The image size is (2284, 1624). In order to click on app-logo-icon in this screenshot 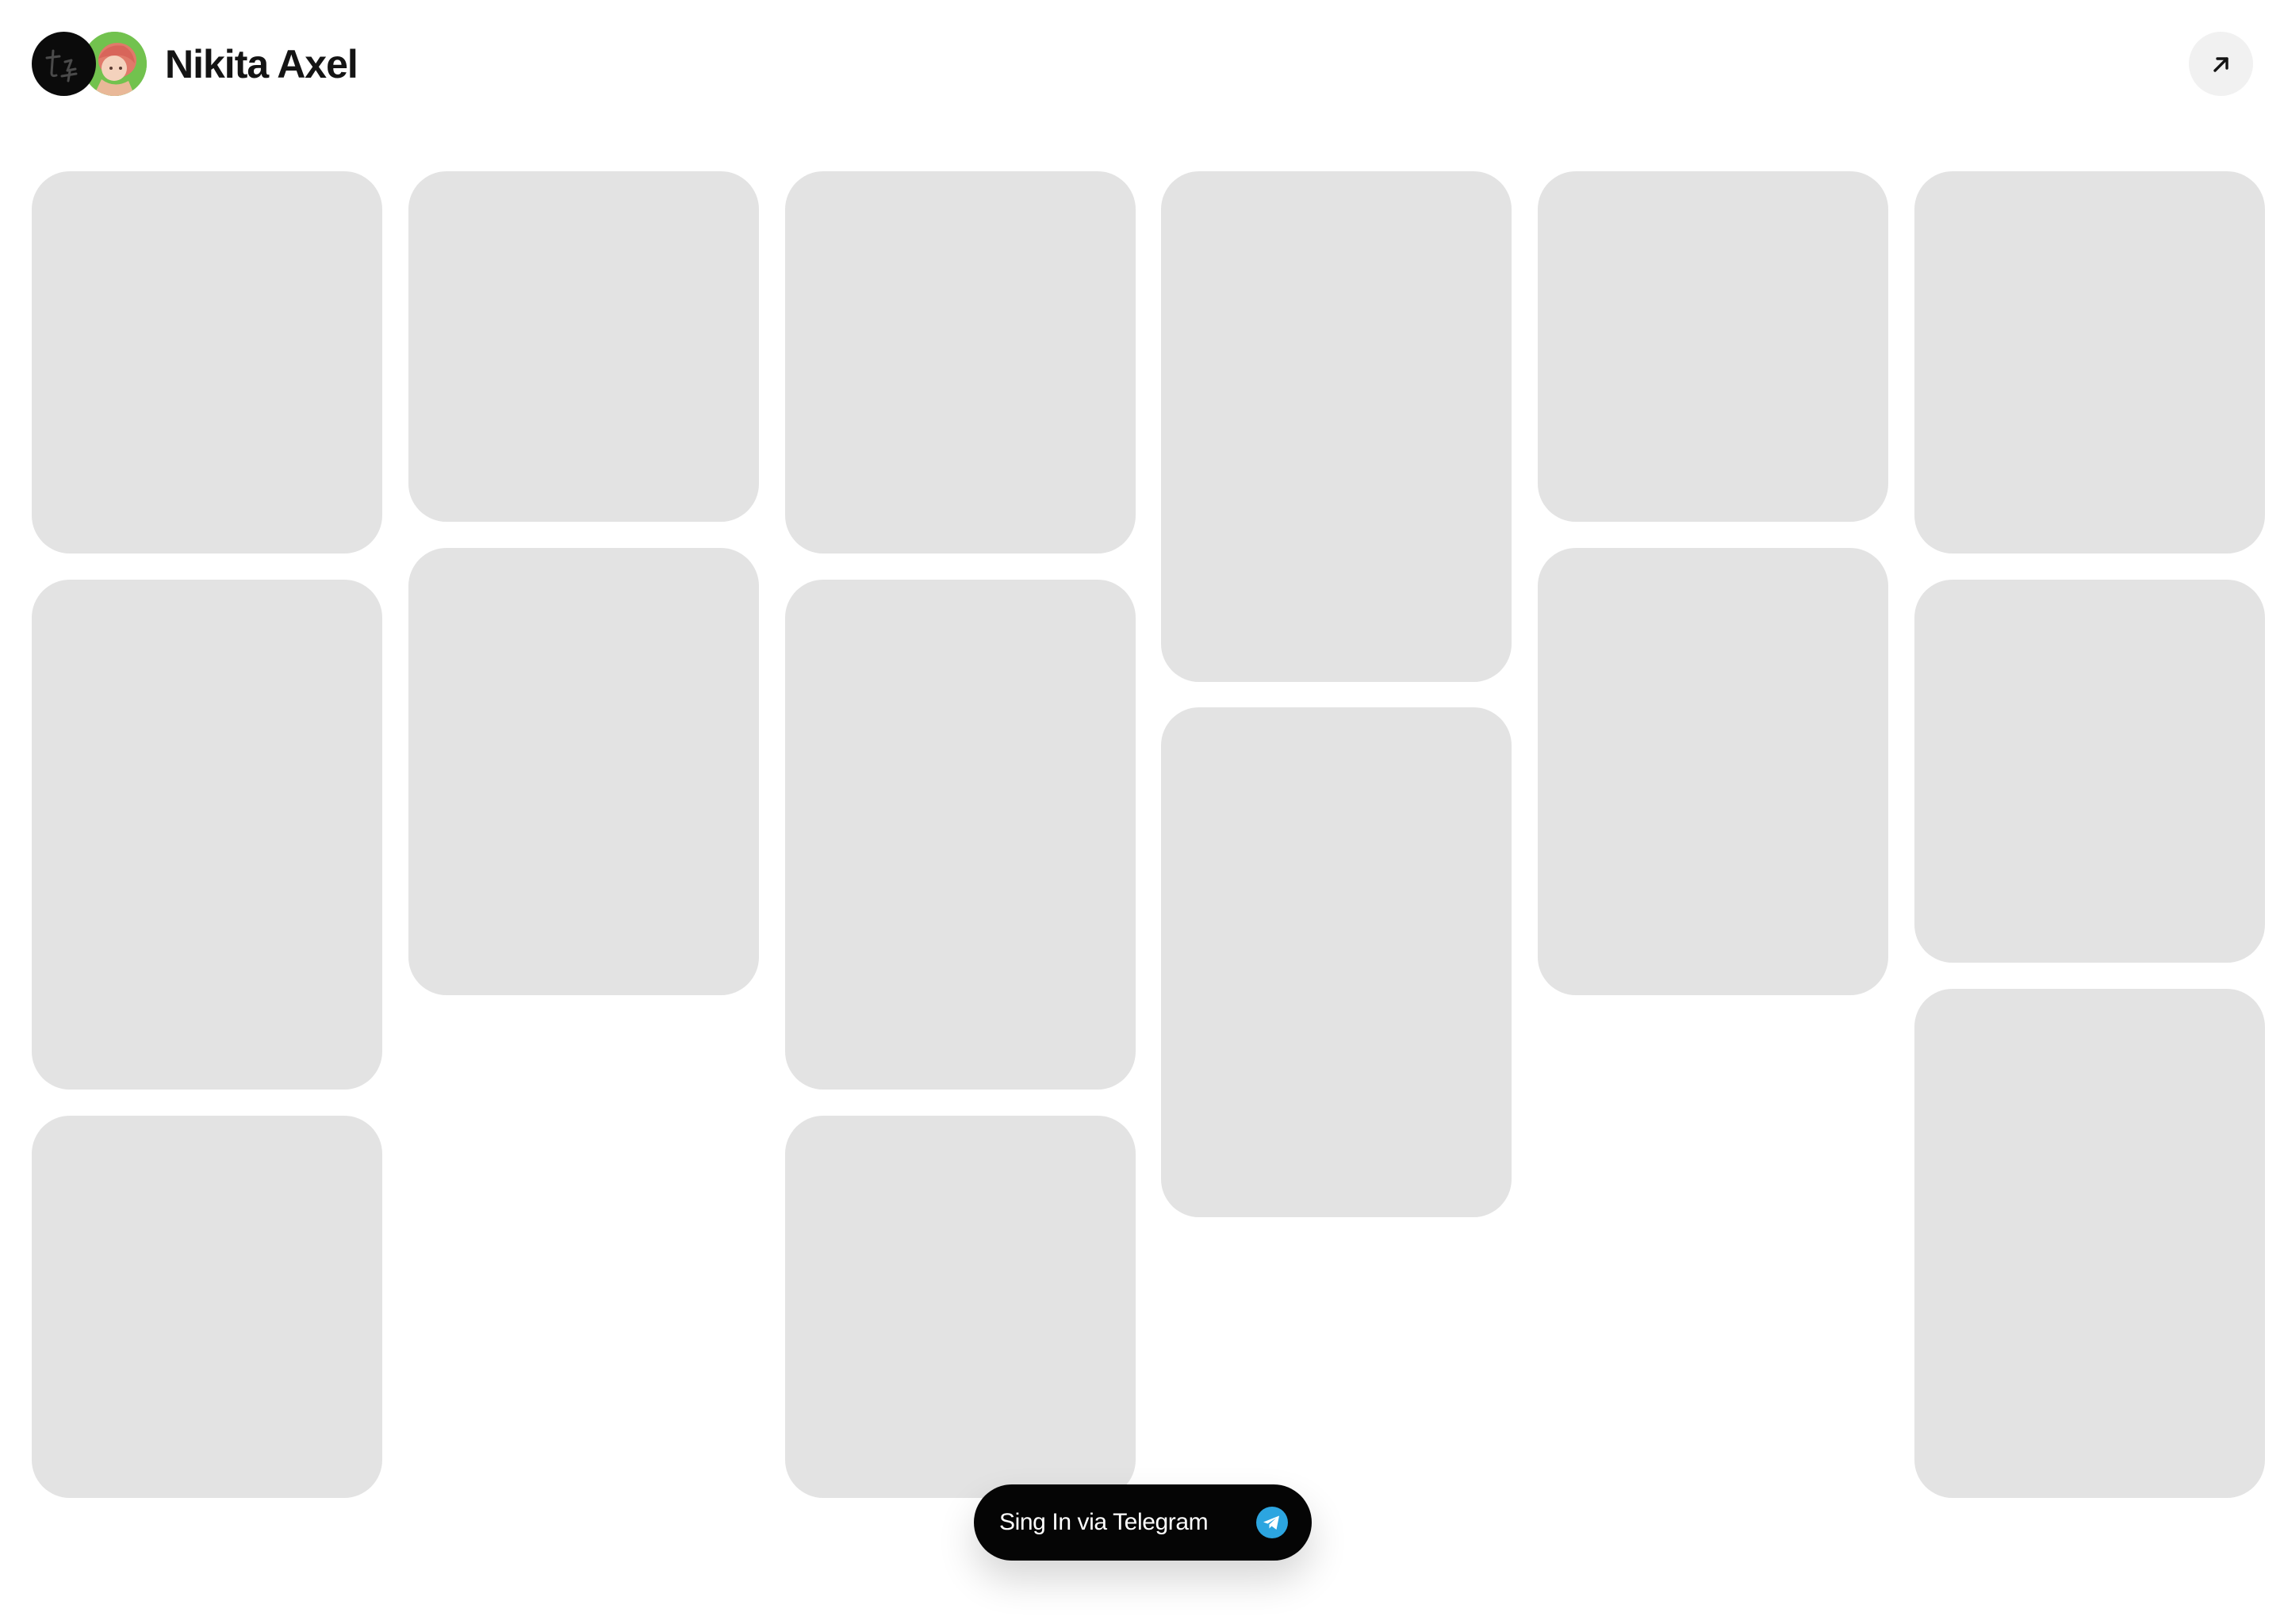, I will do `click(61, 65)`.